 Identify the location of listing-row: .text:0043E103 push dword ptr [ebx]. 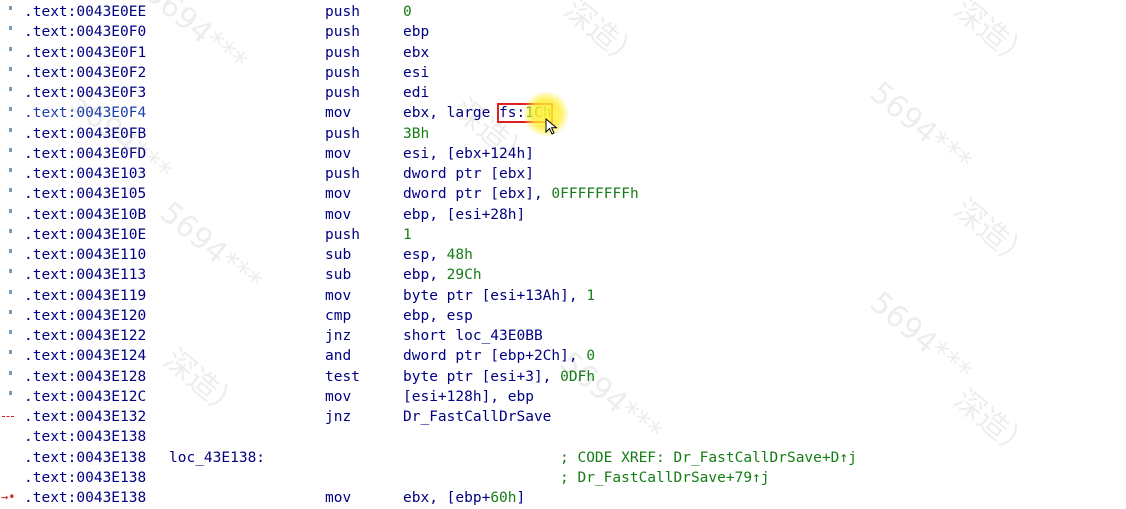
(563, 174).